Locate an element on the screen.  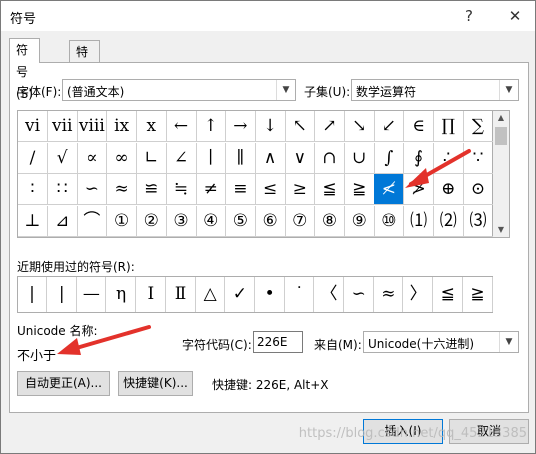
tab-symbols: 符号(S) is located at coordinates (24, 69).